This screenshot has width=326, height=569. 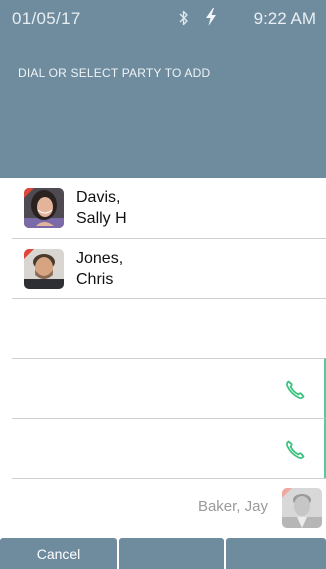 I want to click on status-bar: 01/05/17 9:22 AM, so click(x=163, y=18).